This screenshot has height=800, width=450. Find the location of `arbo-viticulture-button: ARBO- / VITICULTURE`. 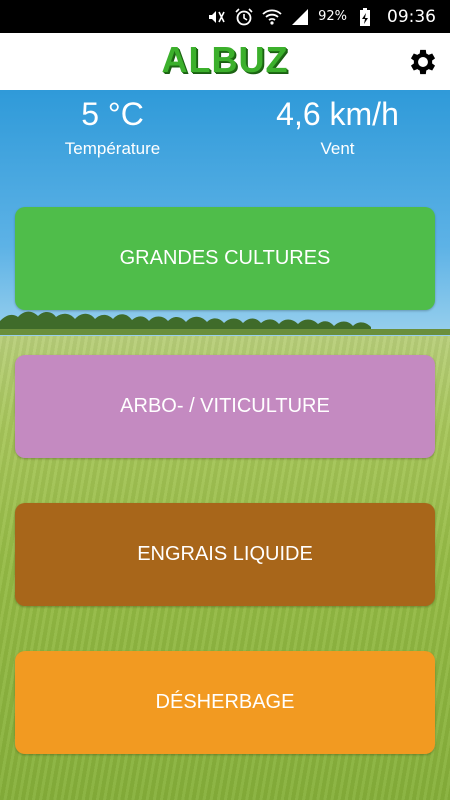

arbo-viticulture-button: ARBO- / VITICULTURE is located at coordinates (225, 406).